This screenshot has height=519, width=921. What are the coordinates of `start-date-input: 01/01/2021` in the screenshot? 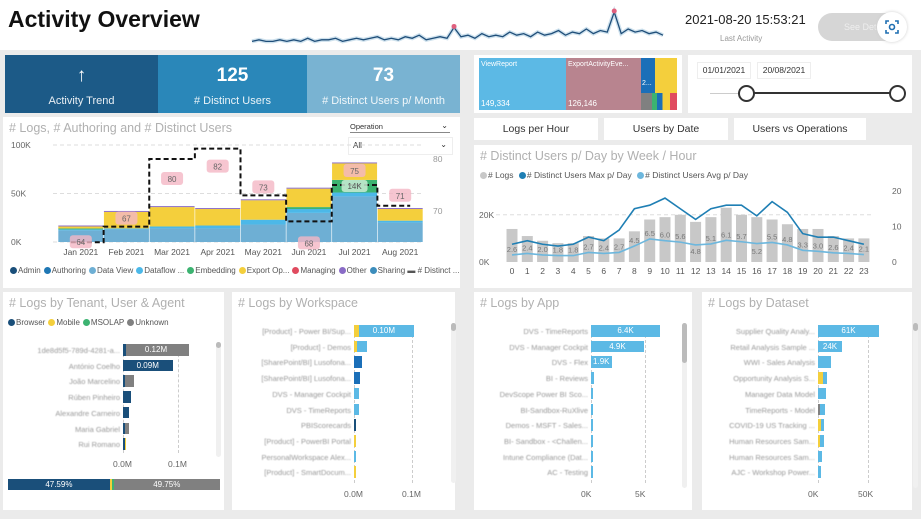 It's located at (724, 70).